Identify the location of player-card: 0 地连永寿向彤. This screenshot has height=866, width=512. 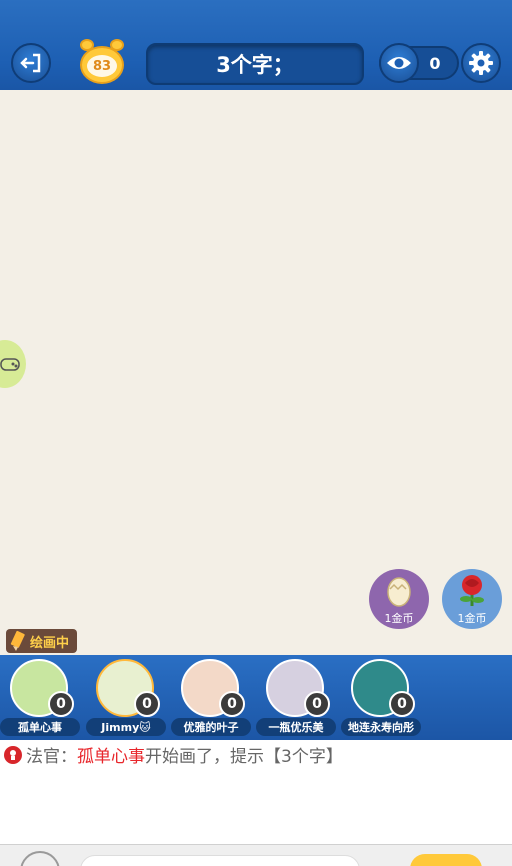
(381, 699).